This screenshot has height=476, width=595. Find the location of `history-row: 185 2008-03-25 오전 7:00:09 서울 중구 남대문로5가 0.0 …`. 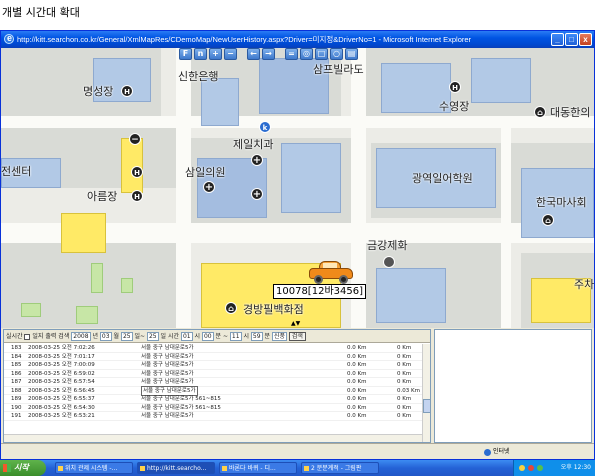

history-row: 185 2008-03-25 오전 7:00:09 서울 중구 남대문로5가 0.0 … is located at coordinates (213, 365).